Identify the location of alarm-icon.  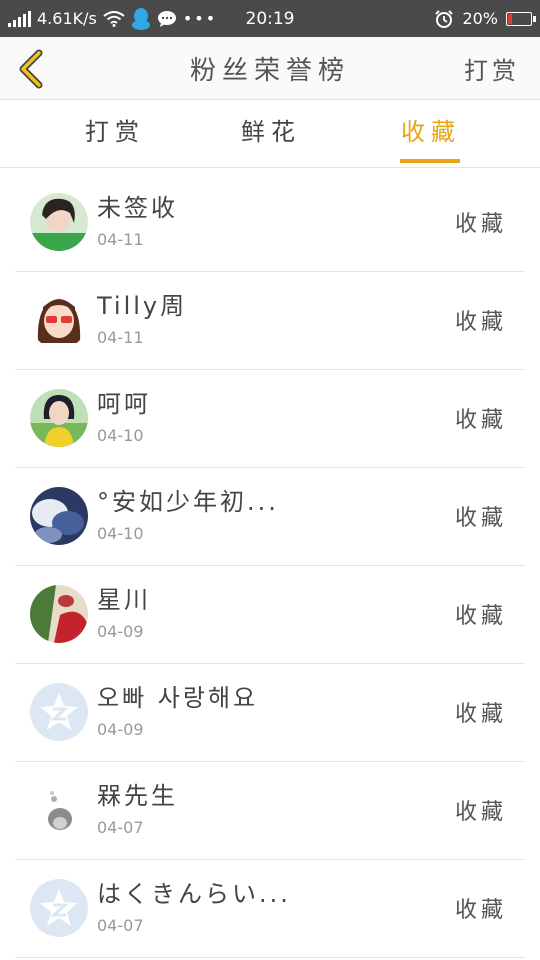
(444, 18).